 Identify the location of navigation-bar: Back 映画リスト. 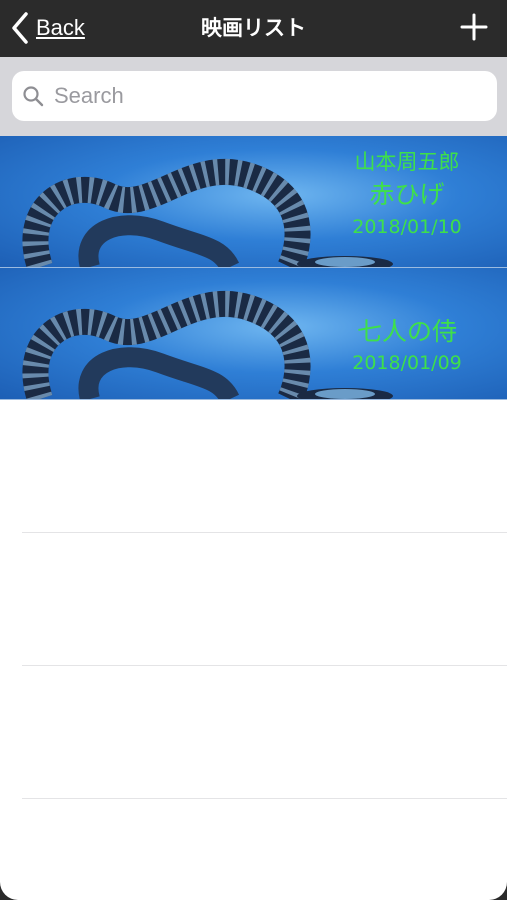
(253, 28).